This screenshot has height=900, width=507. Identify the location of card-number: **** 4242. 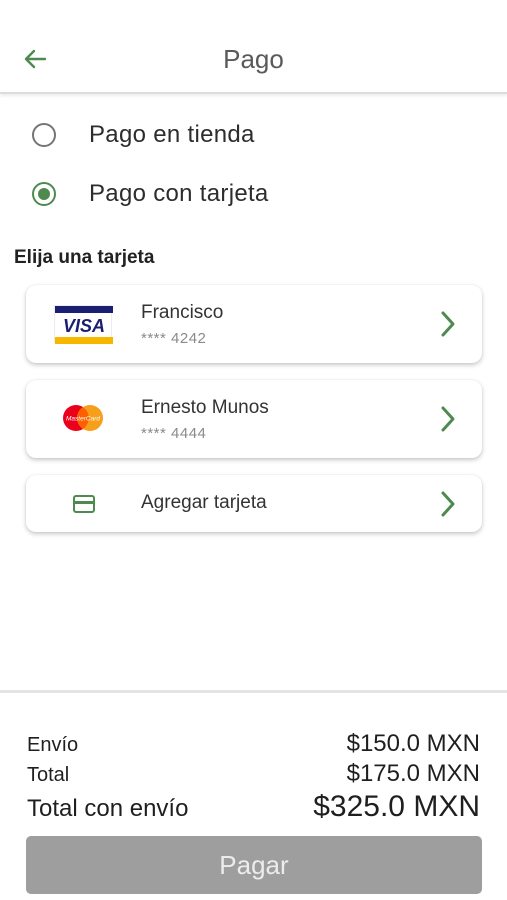
(174, 338).